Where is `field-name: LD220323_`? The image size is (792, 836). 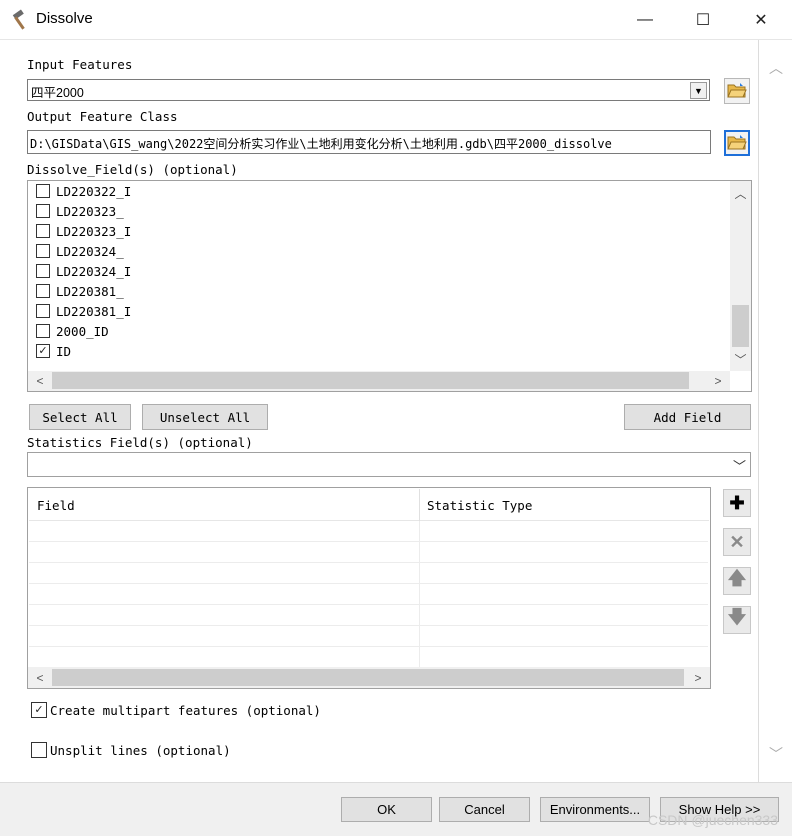
field-name: LD220323_ is located at coordinates (90, 211).